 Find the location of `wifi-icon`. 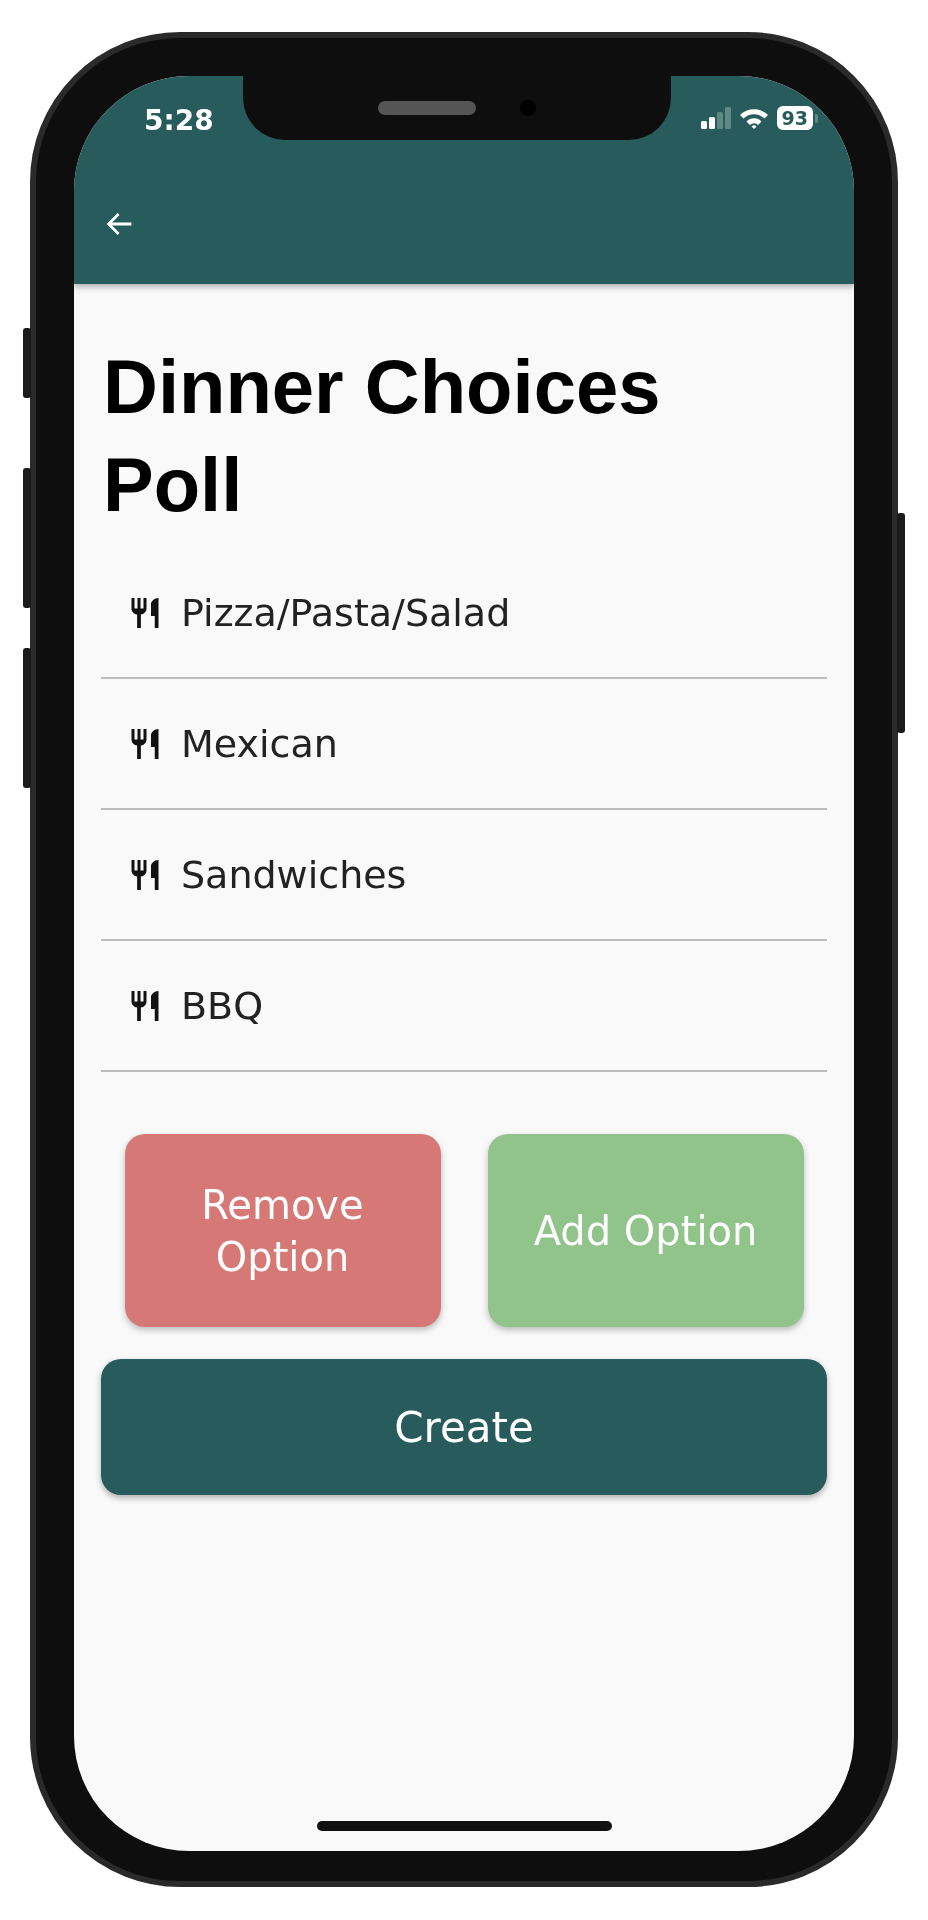

wifi-icon is located at coordinates (753, 118).